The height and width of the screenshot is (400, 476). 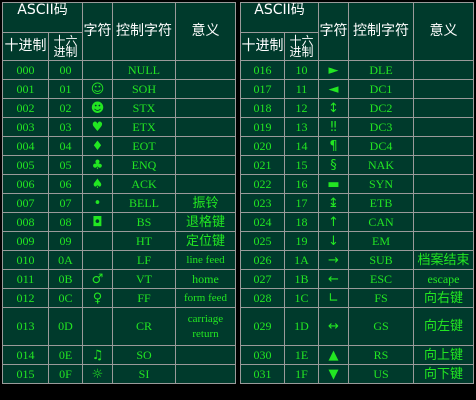 I want to click on decimal-cell: 012, so click(x=25, y=298).